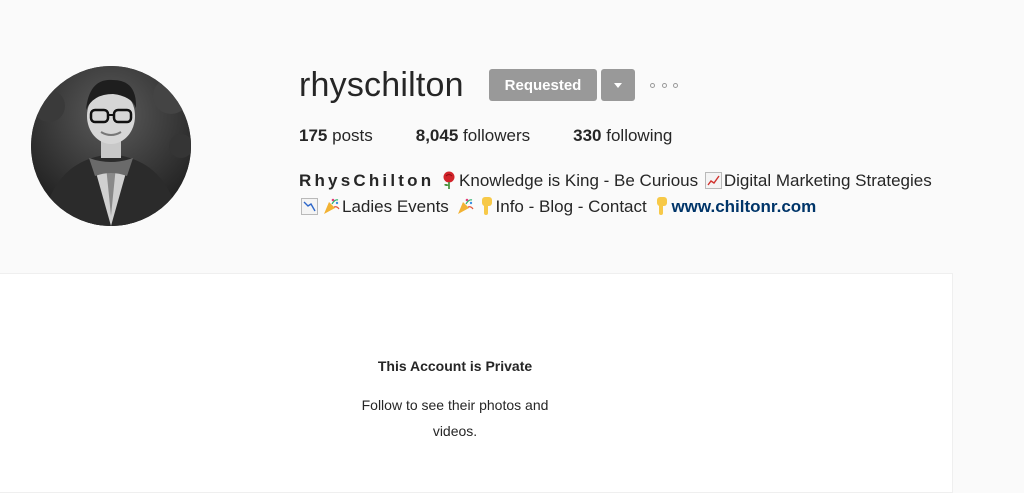 This screenshot has height=493, width=1024. Describe the element at coordinates (827, 180) in the screenshot. I see `bio-text-2: Digital Marketing Strategies` at that location.